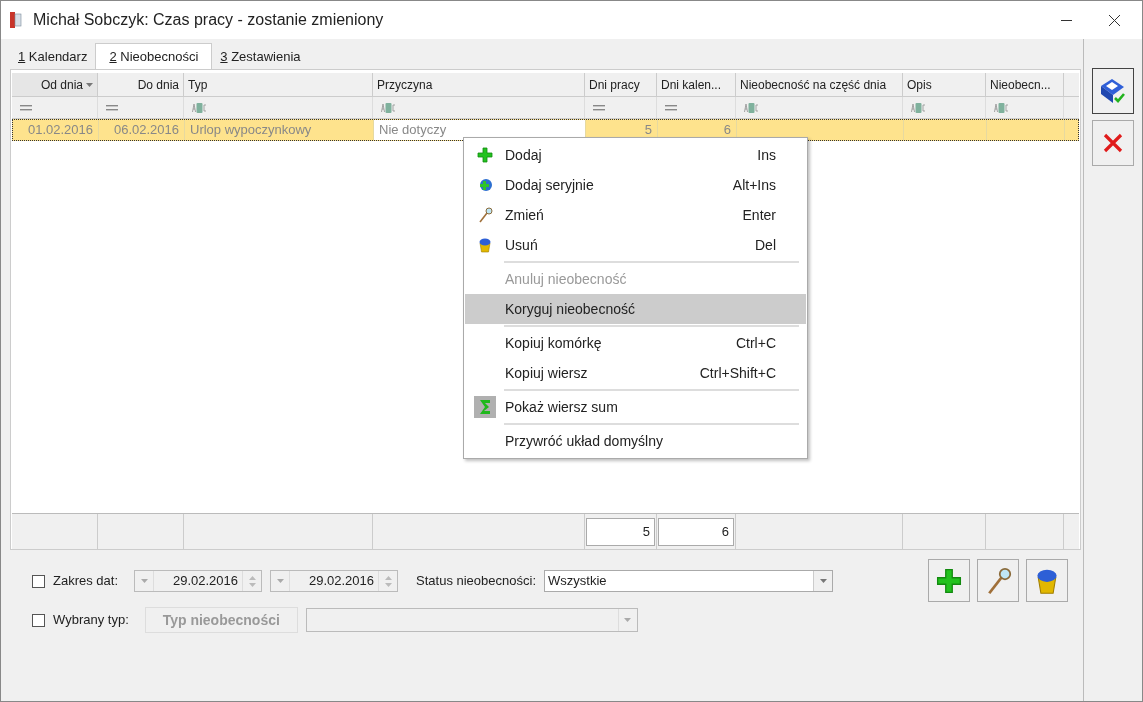  Describe the element at coordinates (1047, 580) in the screenshot. I see `delete-button` at that location.